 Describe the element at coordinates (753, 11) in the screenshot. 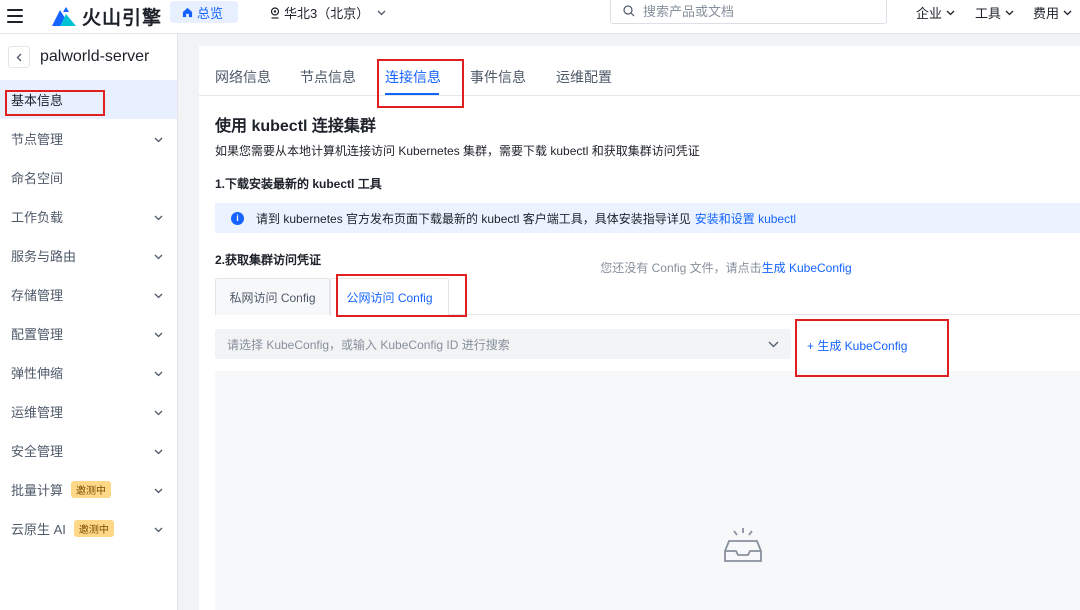

I see `search-input` at that location.